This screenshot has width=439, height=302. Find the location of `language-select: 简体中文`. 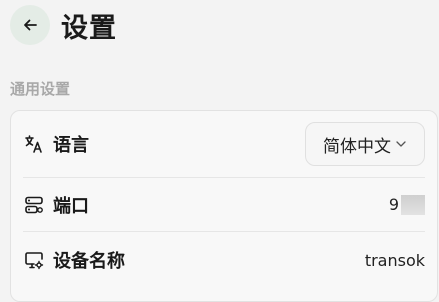

language-select: 简体中文 is located at coordinates (365, 144).